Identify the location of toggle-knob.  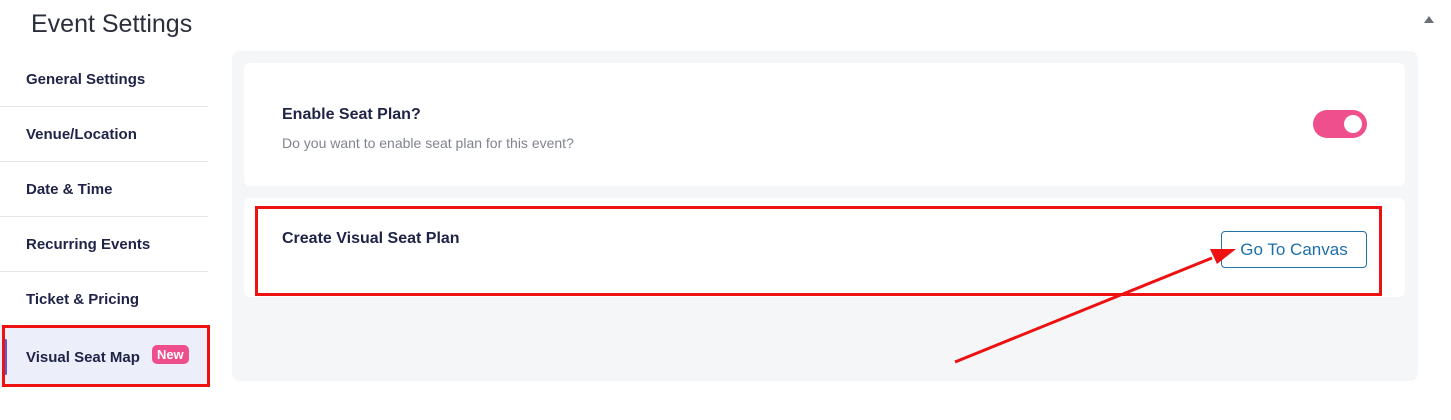
(1353, 124).